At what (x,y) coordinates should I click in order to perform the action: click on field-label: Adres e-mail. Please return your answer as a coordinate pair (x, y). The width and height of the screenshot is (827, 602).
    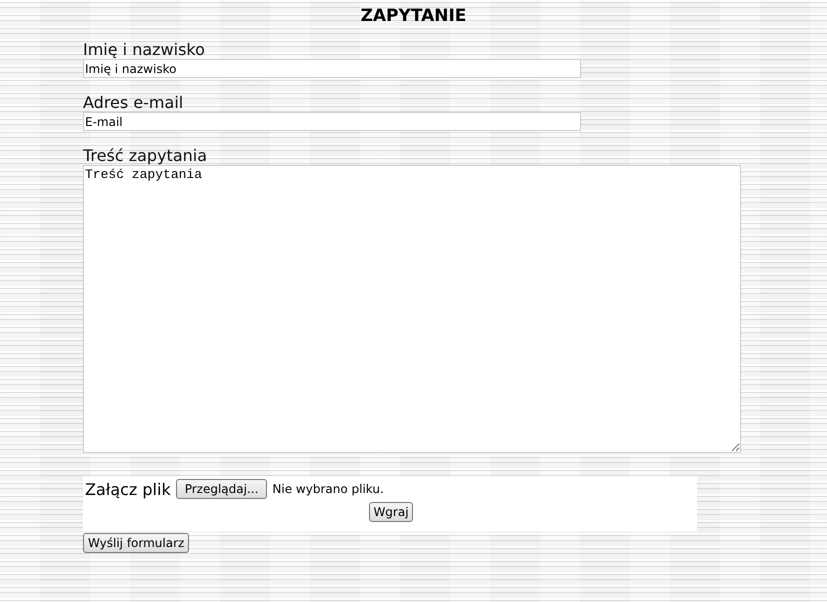
    Looking at the image, I should click on (133, 102).